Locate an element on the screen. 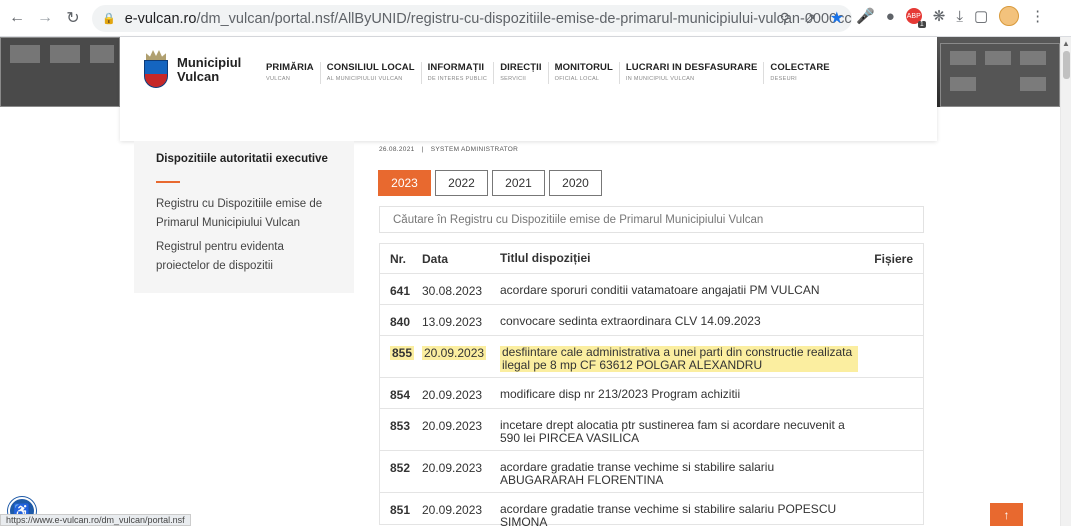 This screenshot has width=1071, height=529. col-fisiere: Fișiere is located at coordinates (896, 259).